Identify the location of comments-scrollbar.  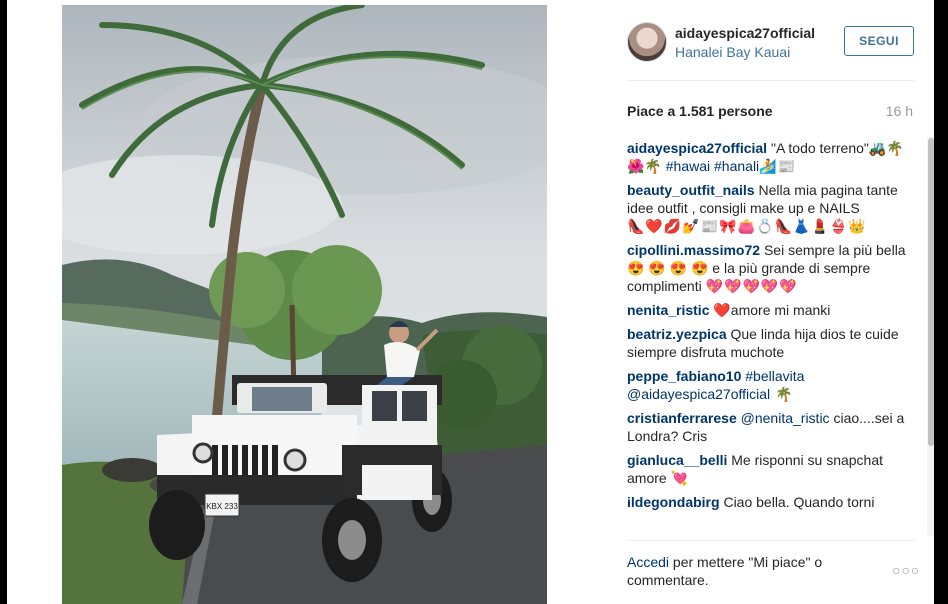
(930, 336).